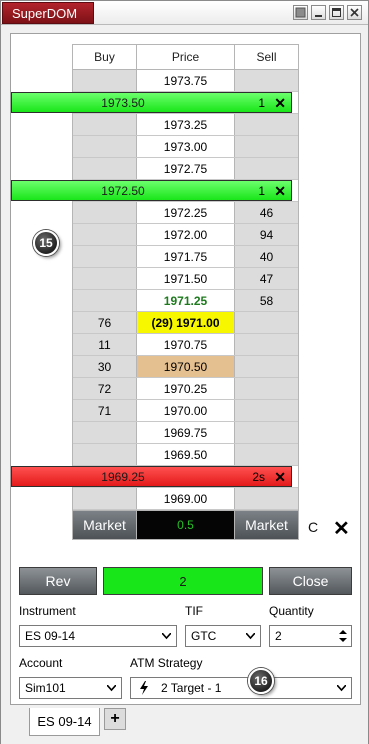  I want to click on price-cell: 1971.75, so click(186, 256).